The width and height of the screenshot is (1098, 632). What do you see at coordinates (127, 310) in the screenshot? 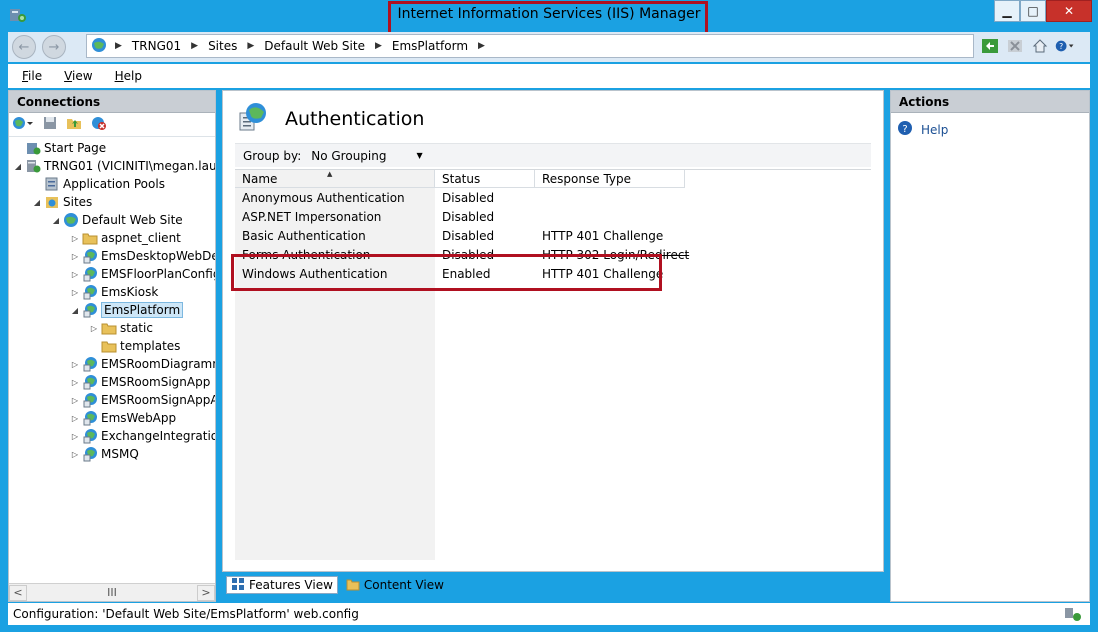
I see `tree-item-emsplatform: ◢ EmsPlatform` at bounding box center [127, 310].